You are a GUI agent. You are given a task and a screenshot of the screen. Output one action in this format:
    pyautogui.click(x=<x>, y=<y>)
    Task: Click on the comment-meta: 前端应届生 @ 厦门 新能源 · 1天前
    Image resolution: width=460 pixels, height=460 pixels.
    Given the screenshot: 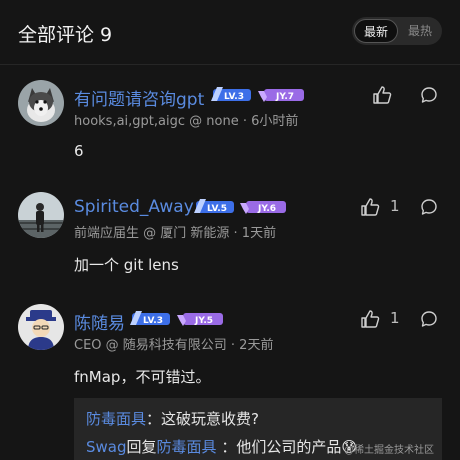 What is the action you would take?
    pyautogui.click(x=175, y=233)
    